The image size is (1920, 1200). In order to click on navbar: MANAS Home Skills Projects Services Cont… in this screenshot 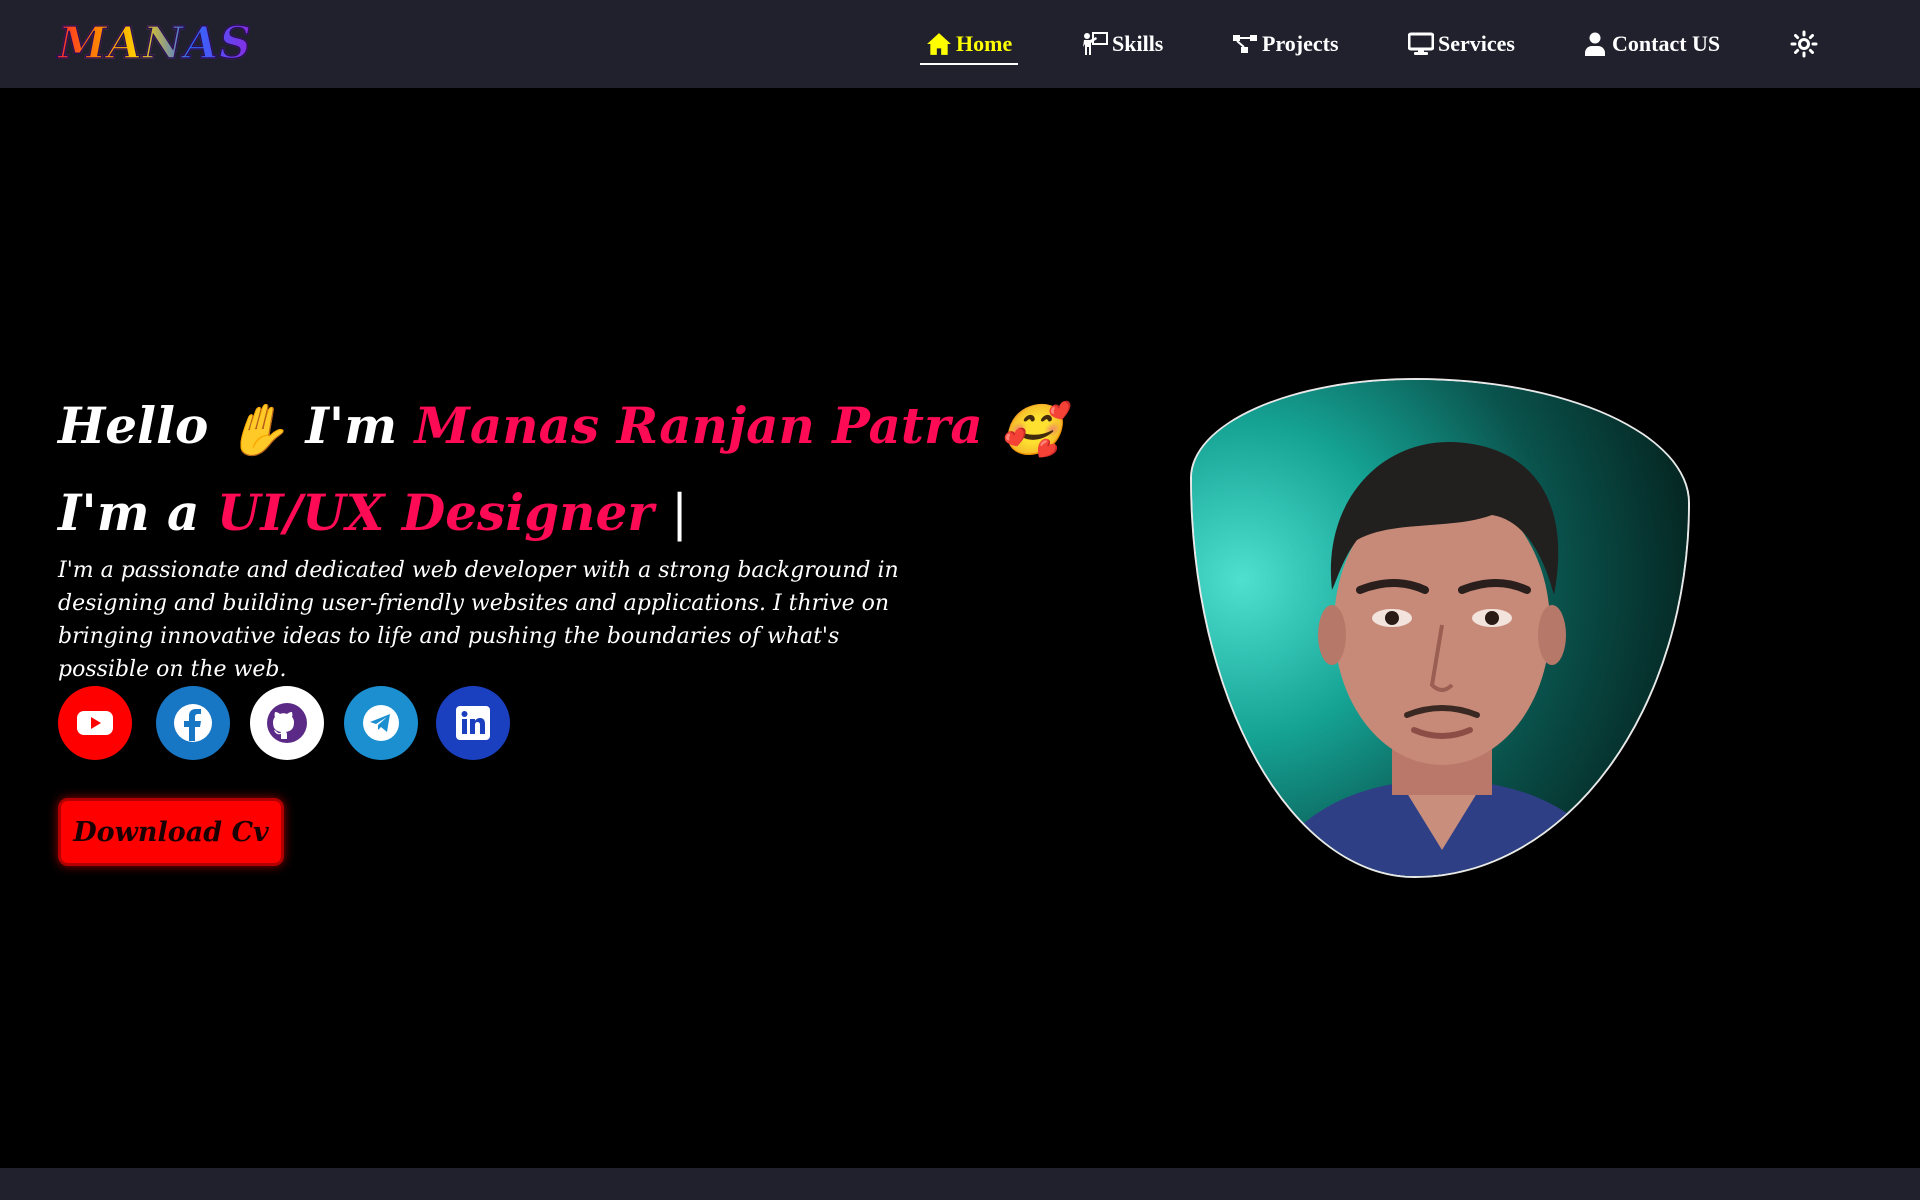, I will do `click(960, 44)`.